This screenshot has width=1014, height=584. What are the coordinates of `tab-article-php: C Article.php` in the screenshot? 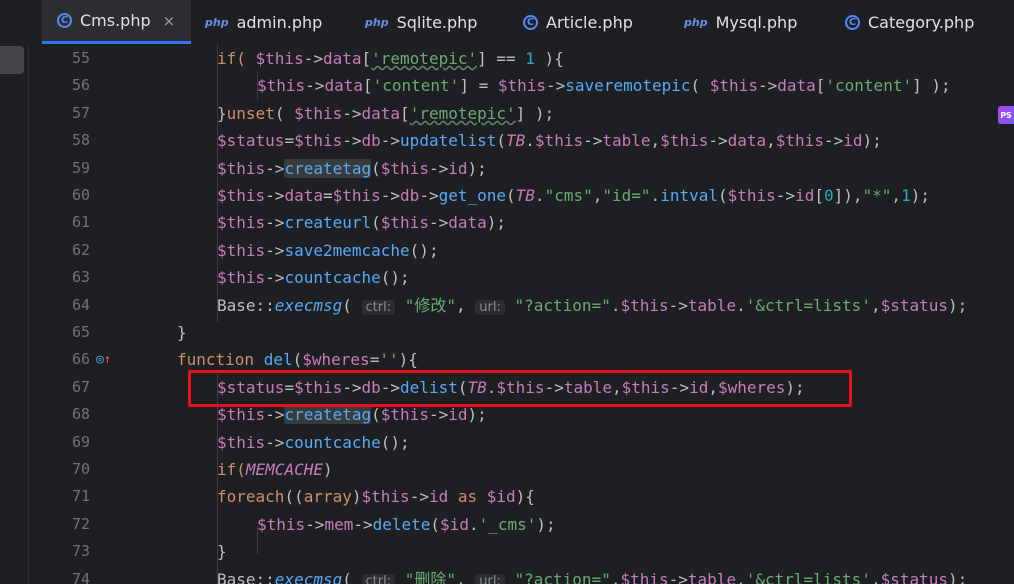 It's located at (578, 22).